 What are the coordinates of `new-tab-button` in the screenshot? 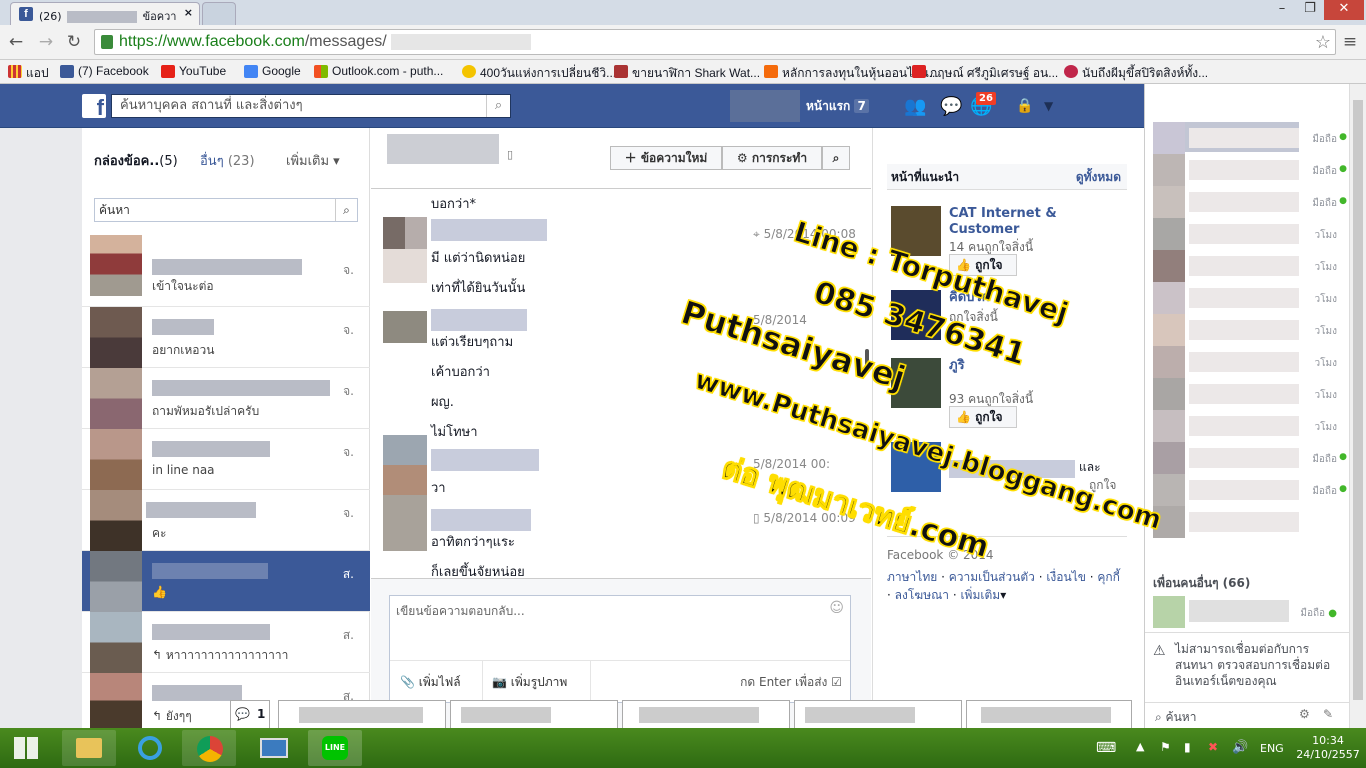 It's located at (219, 13).